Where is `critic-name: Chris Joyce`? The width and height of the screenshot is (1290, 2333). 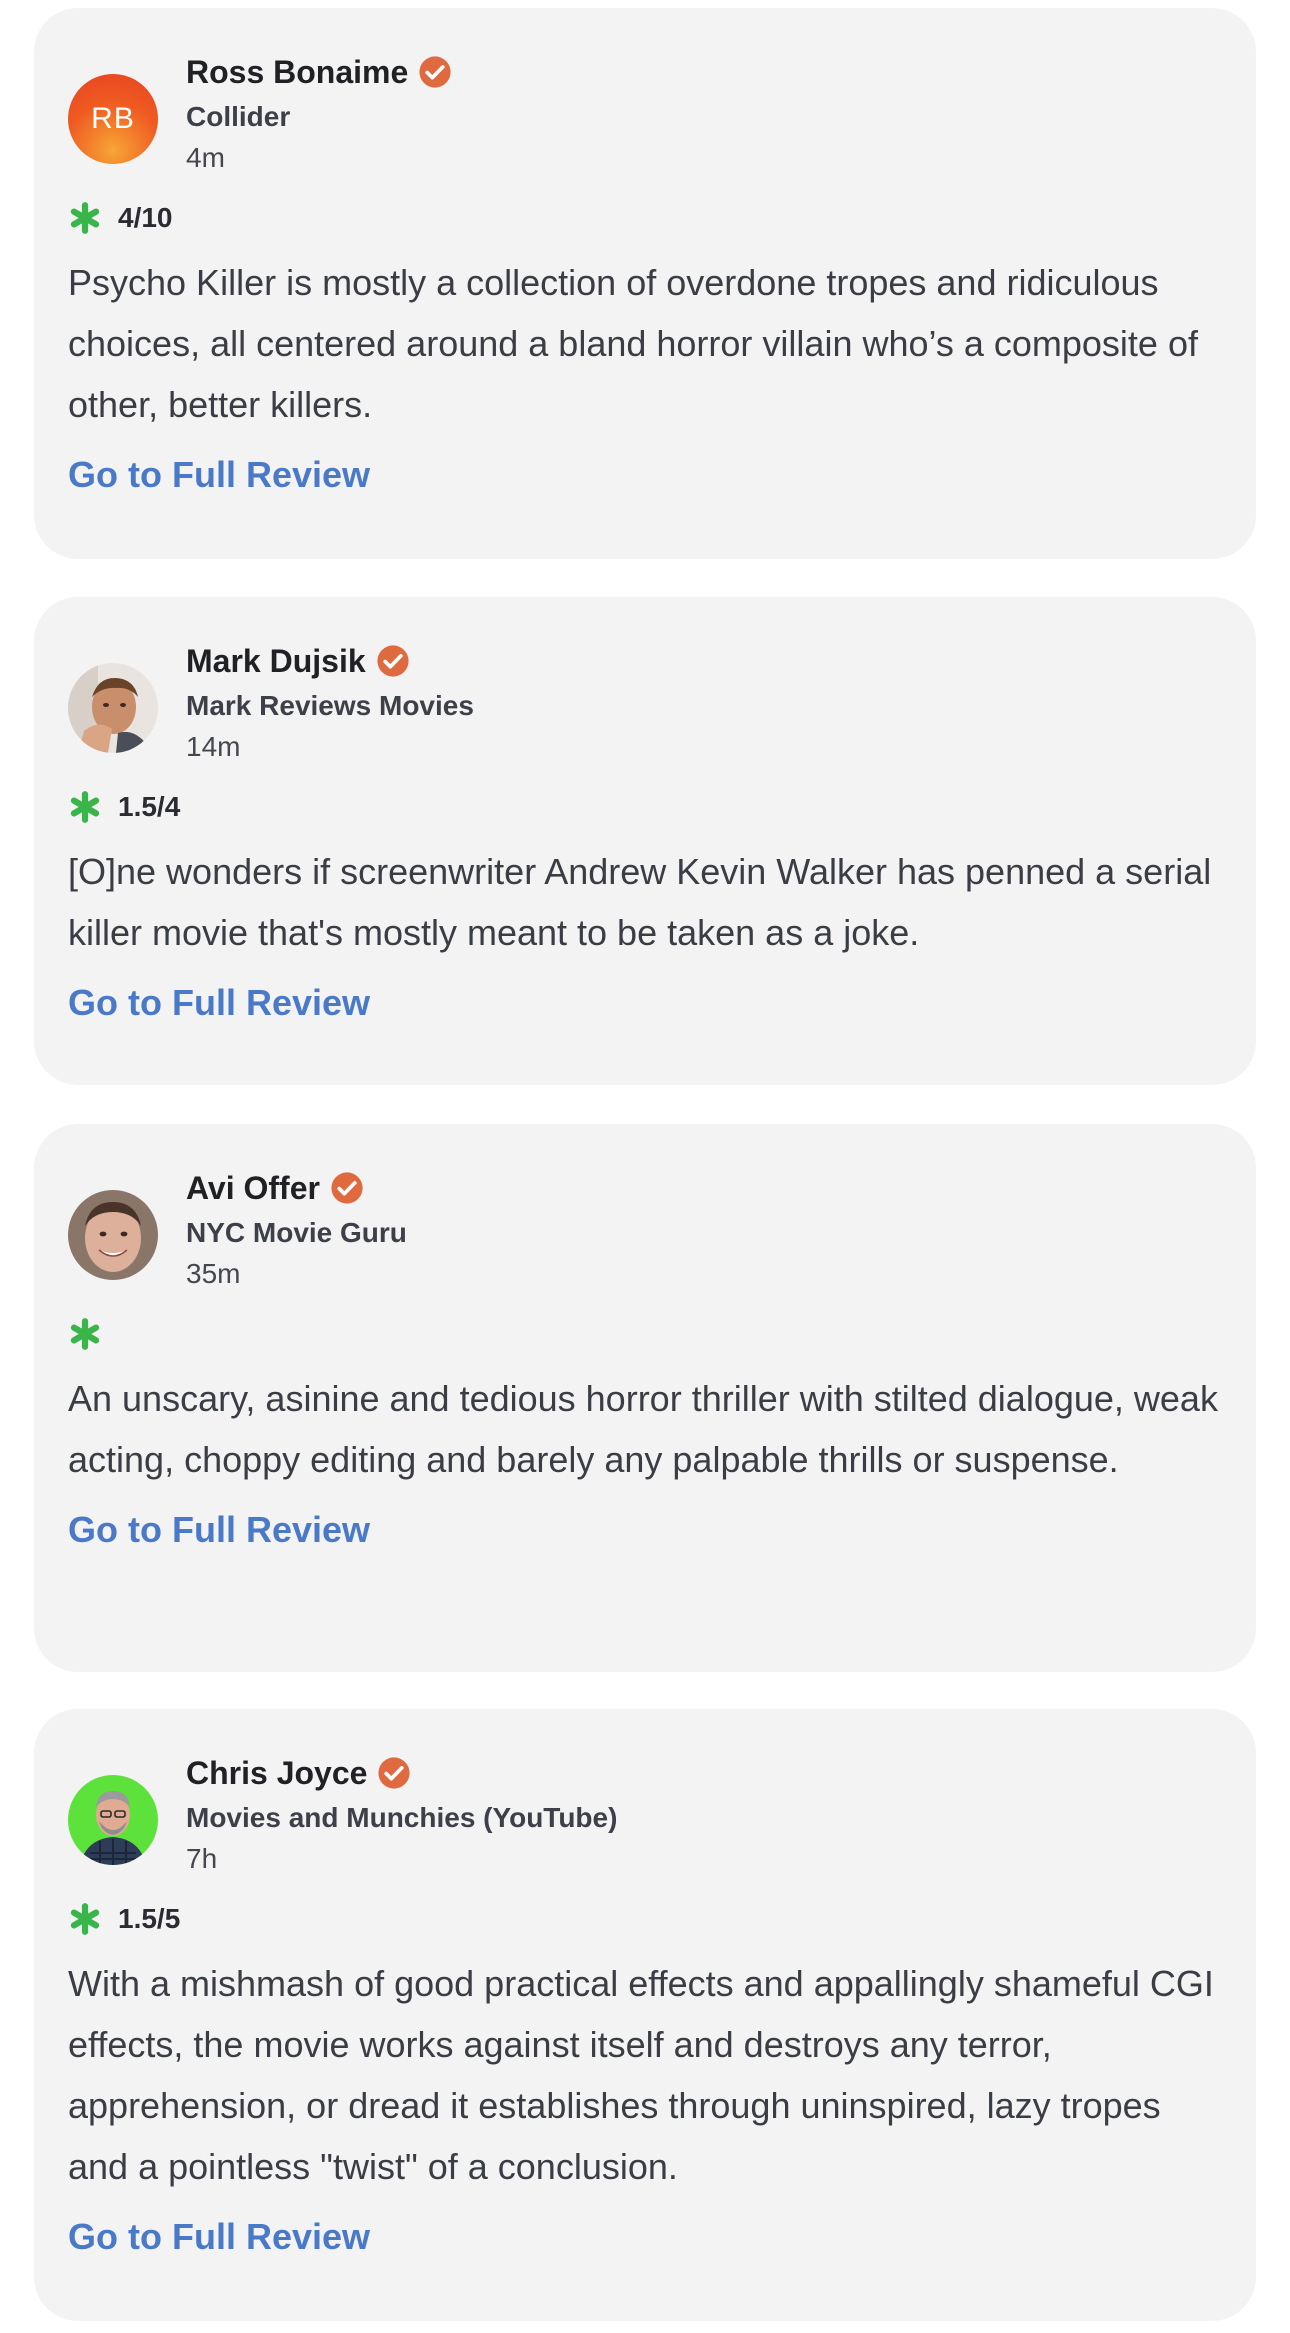 critic-name: Chris Joyce is located at coordinates (276, 1773).